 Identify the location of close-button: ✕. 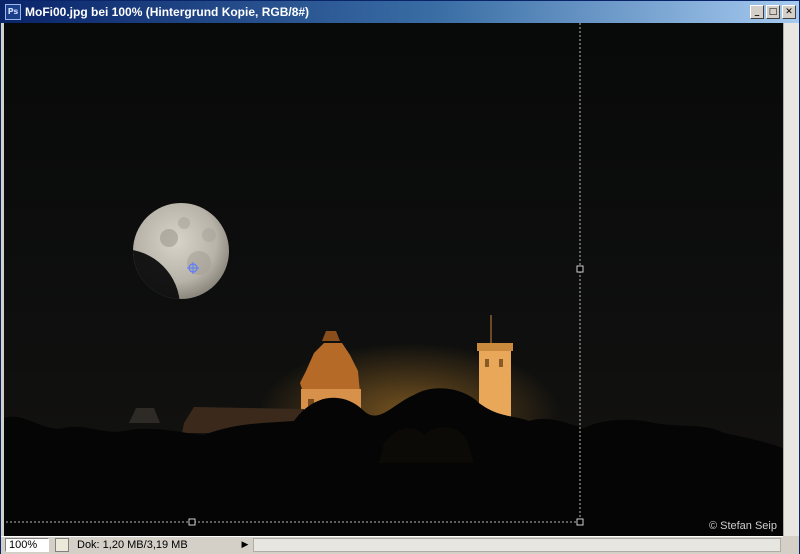
(789, 12).